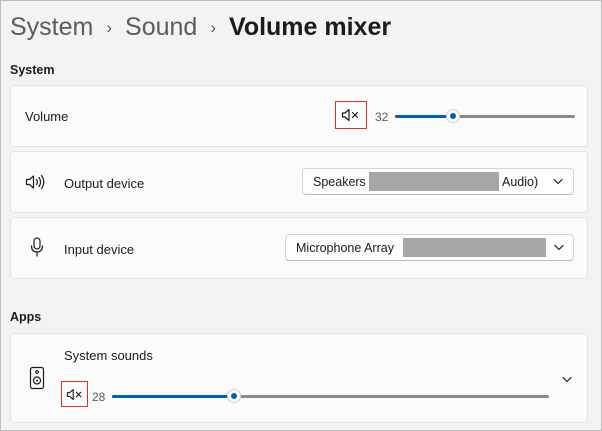  I want to click on volume-label: Volume, so click(47, 116).